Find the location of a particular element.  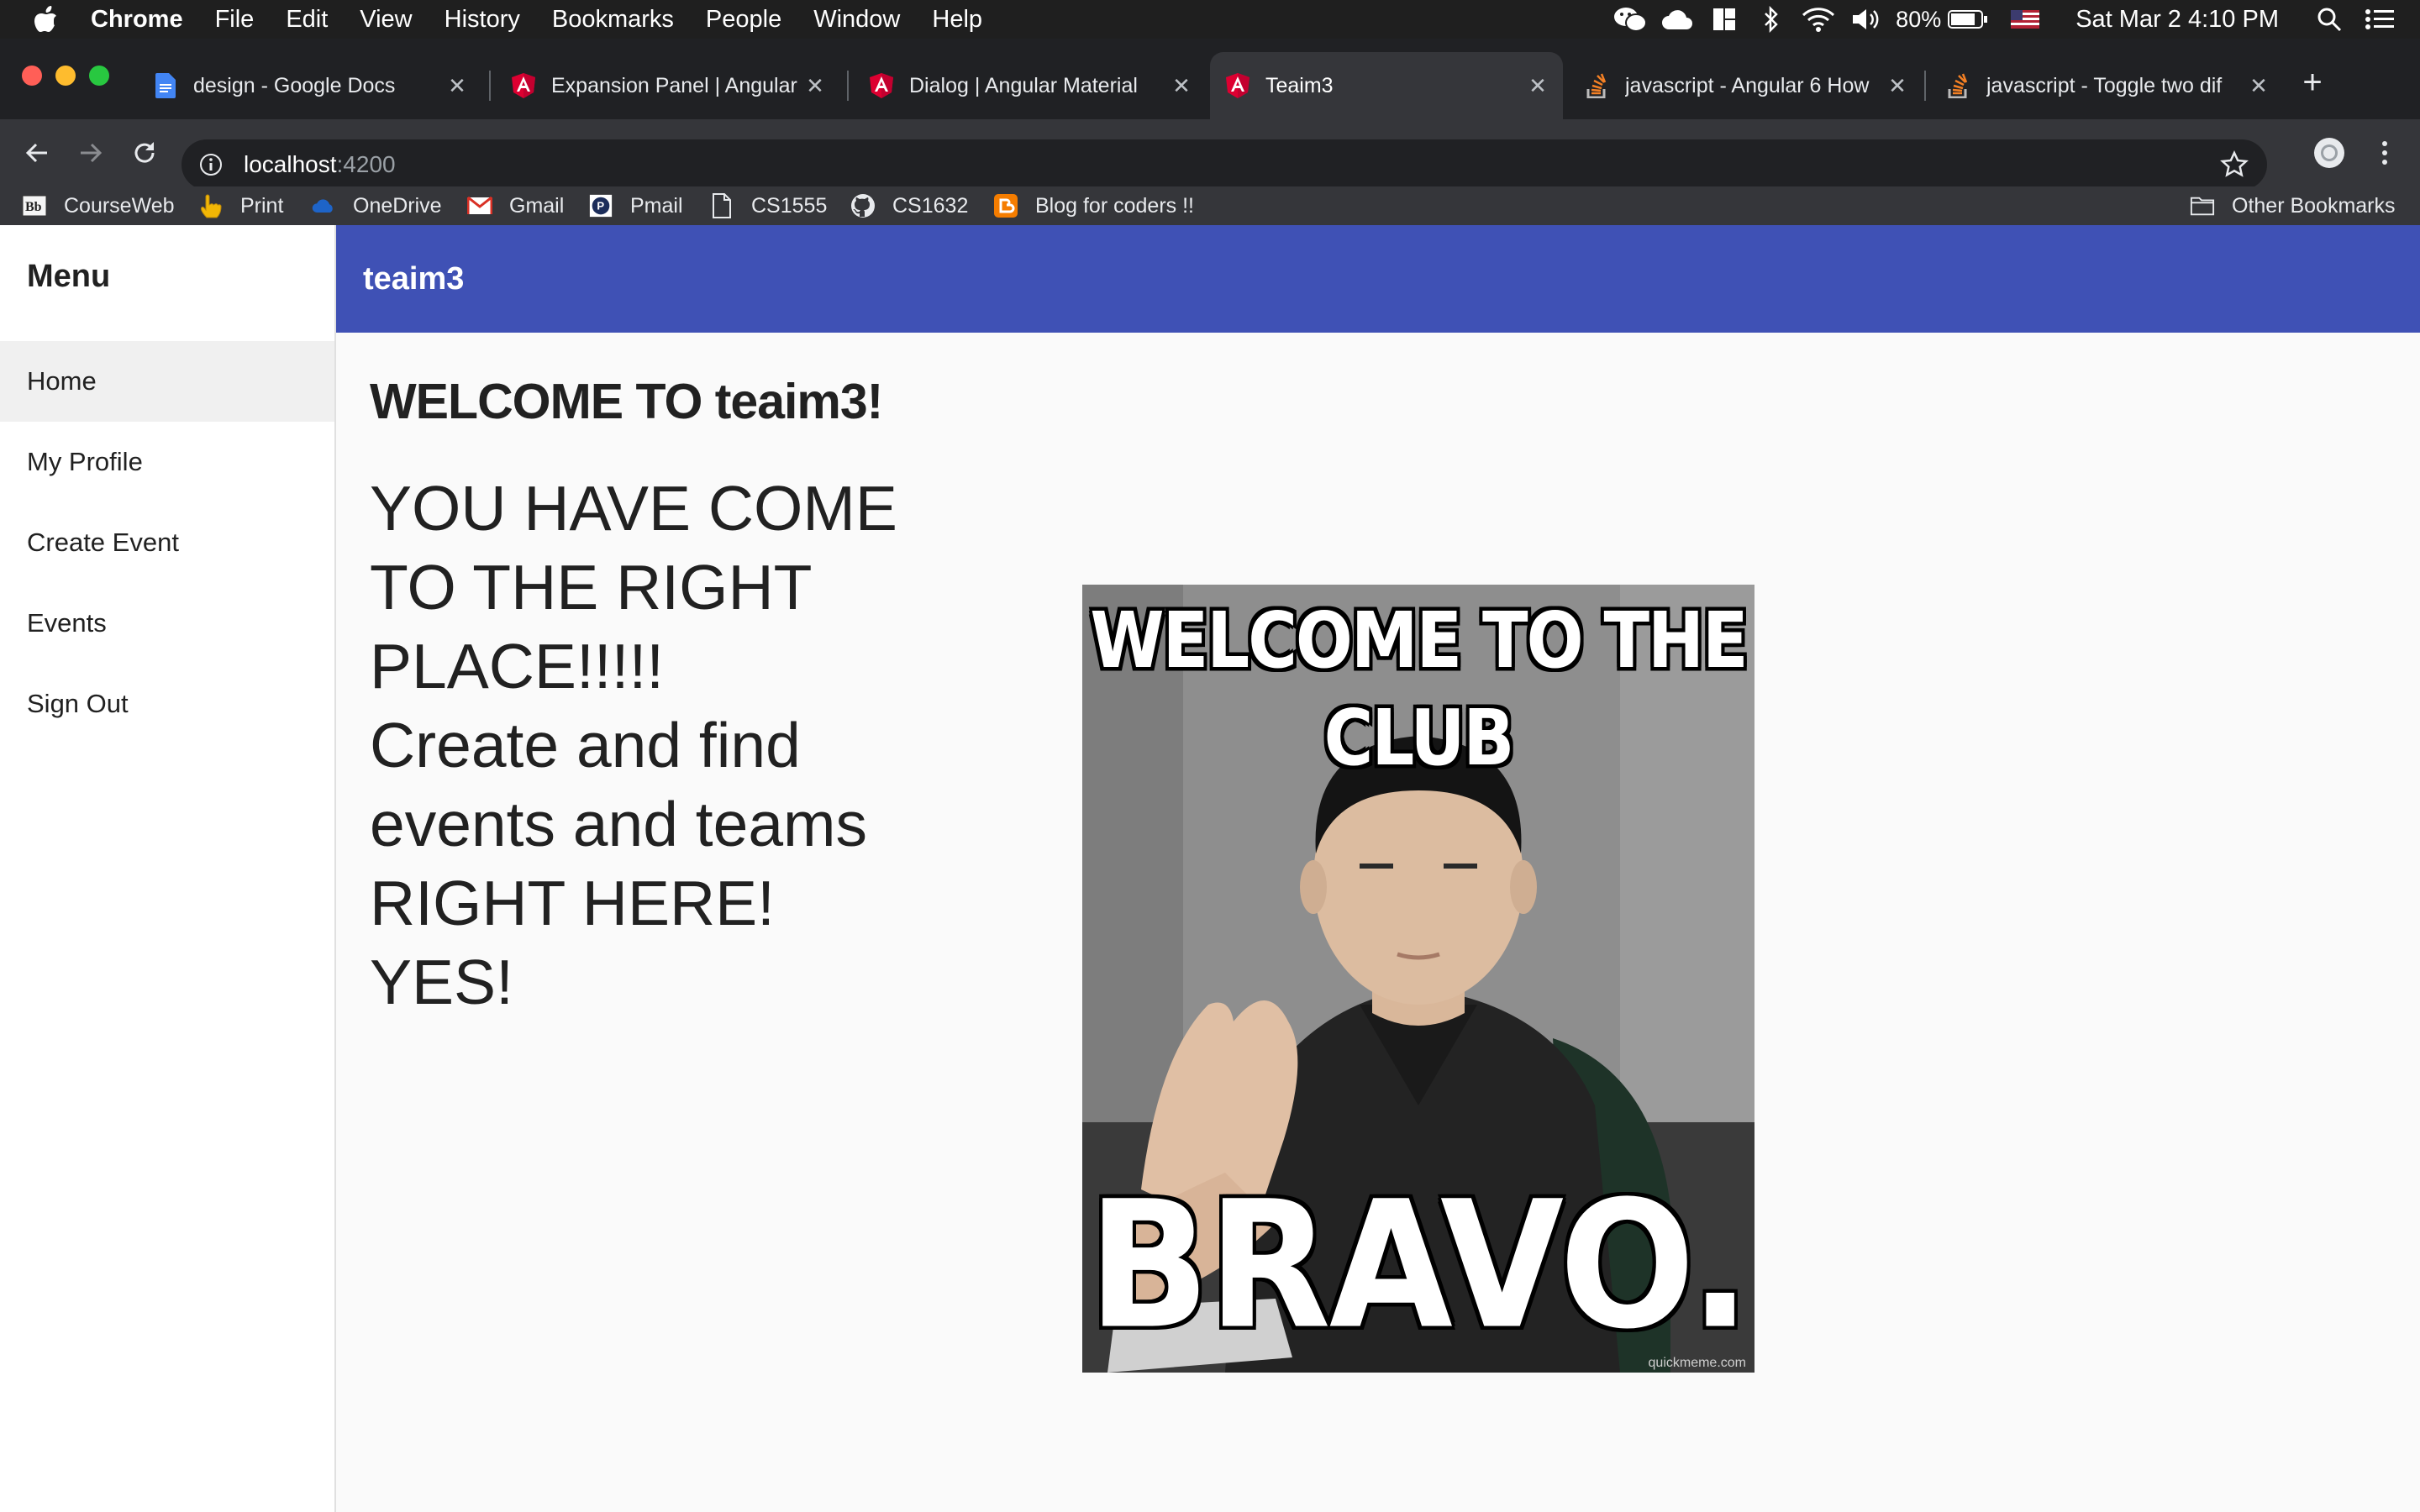

spotlight-search-icon is located at coordinates (2329, 19).